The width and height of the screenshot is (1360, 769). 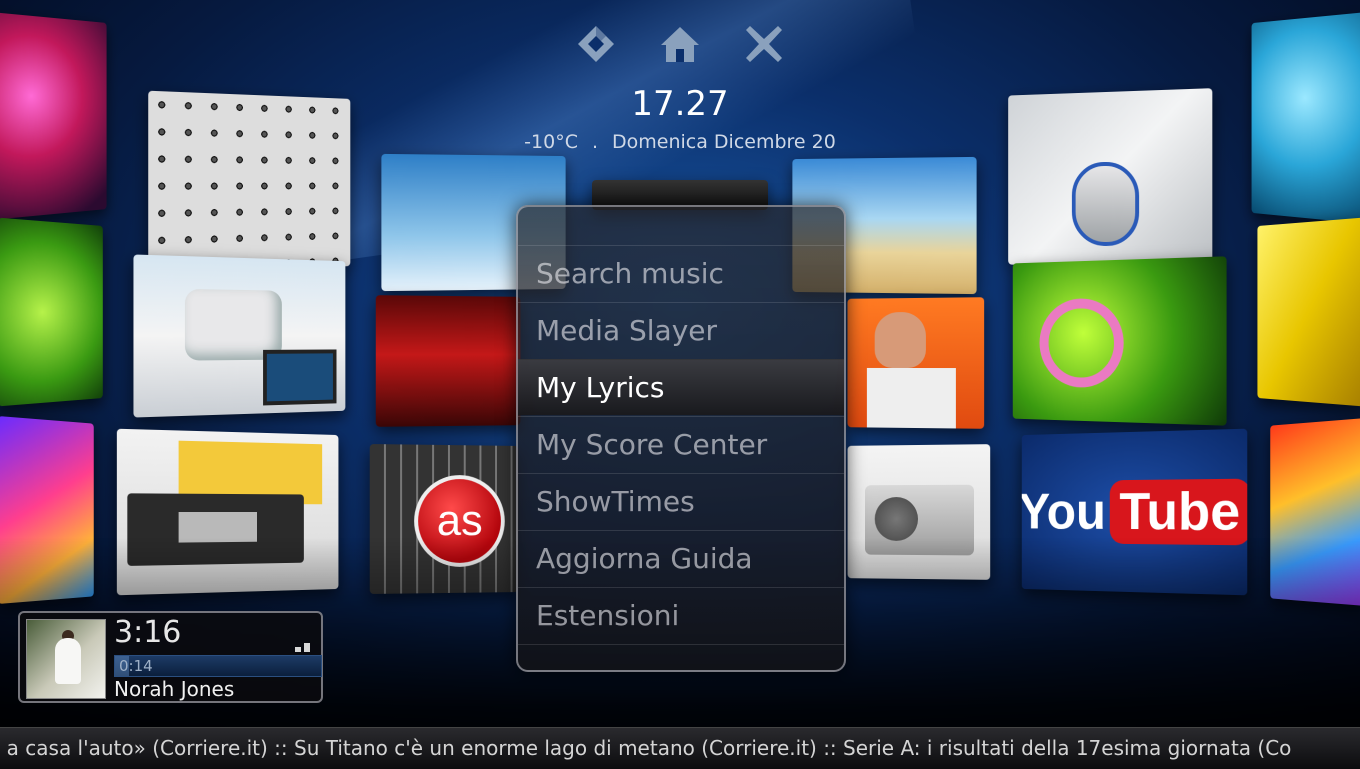 I want to click on youtube-logo-icon: You Tube, so click(x=1134, y=512).